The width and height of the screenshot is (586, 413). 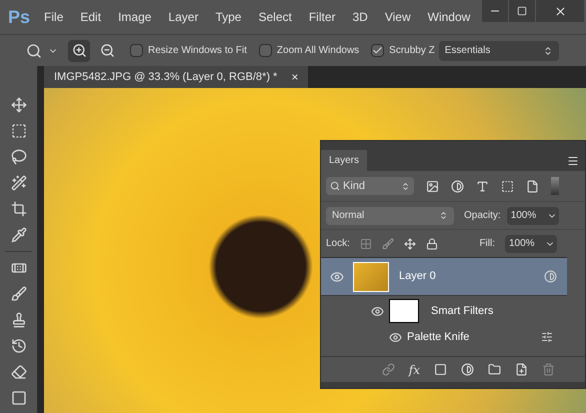 I want to click on check-icon, so click(x=378, y=50).